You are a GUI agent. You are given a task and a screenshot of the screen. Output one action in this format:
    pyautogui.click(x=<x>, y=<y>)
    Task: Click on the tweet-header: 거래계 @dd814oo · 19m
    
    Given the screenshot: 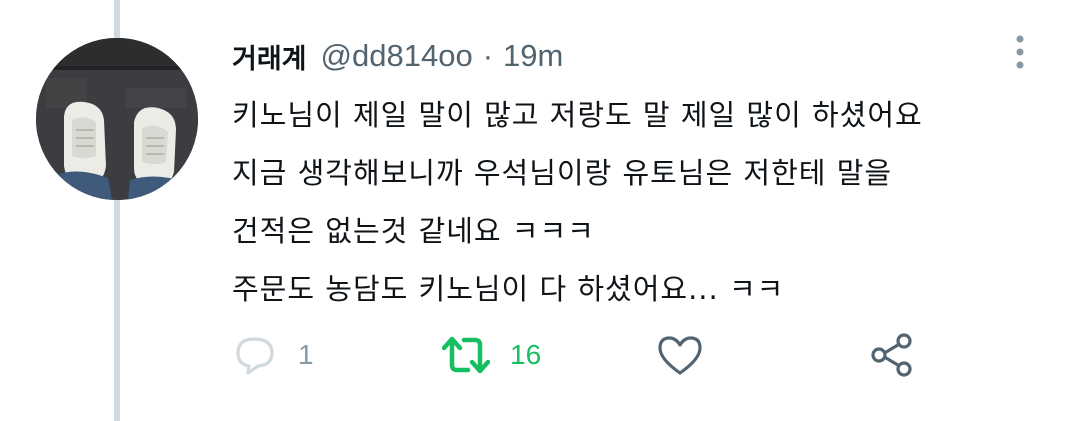 What is the action you would take?
    pyautogui.click(x=397, y=56)
    